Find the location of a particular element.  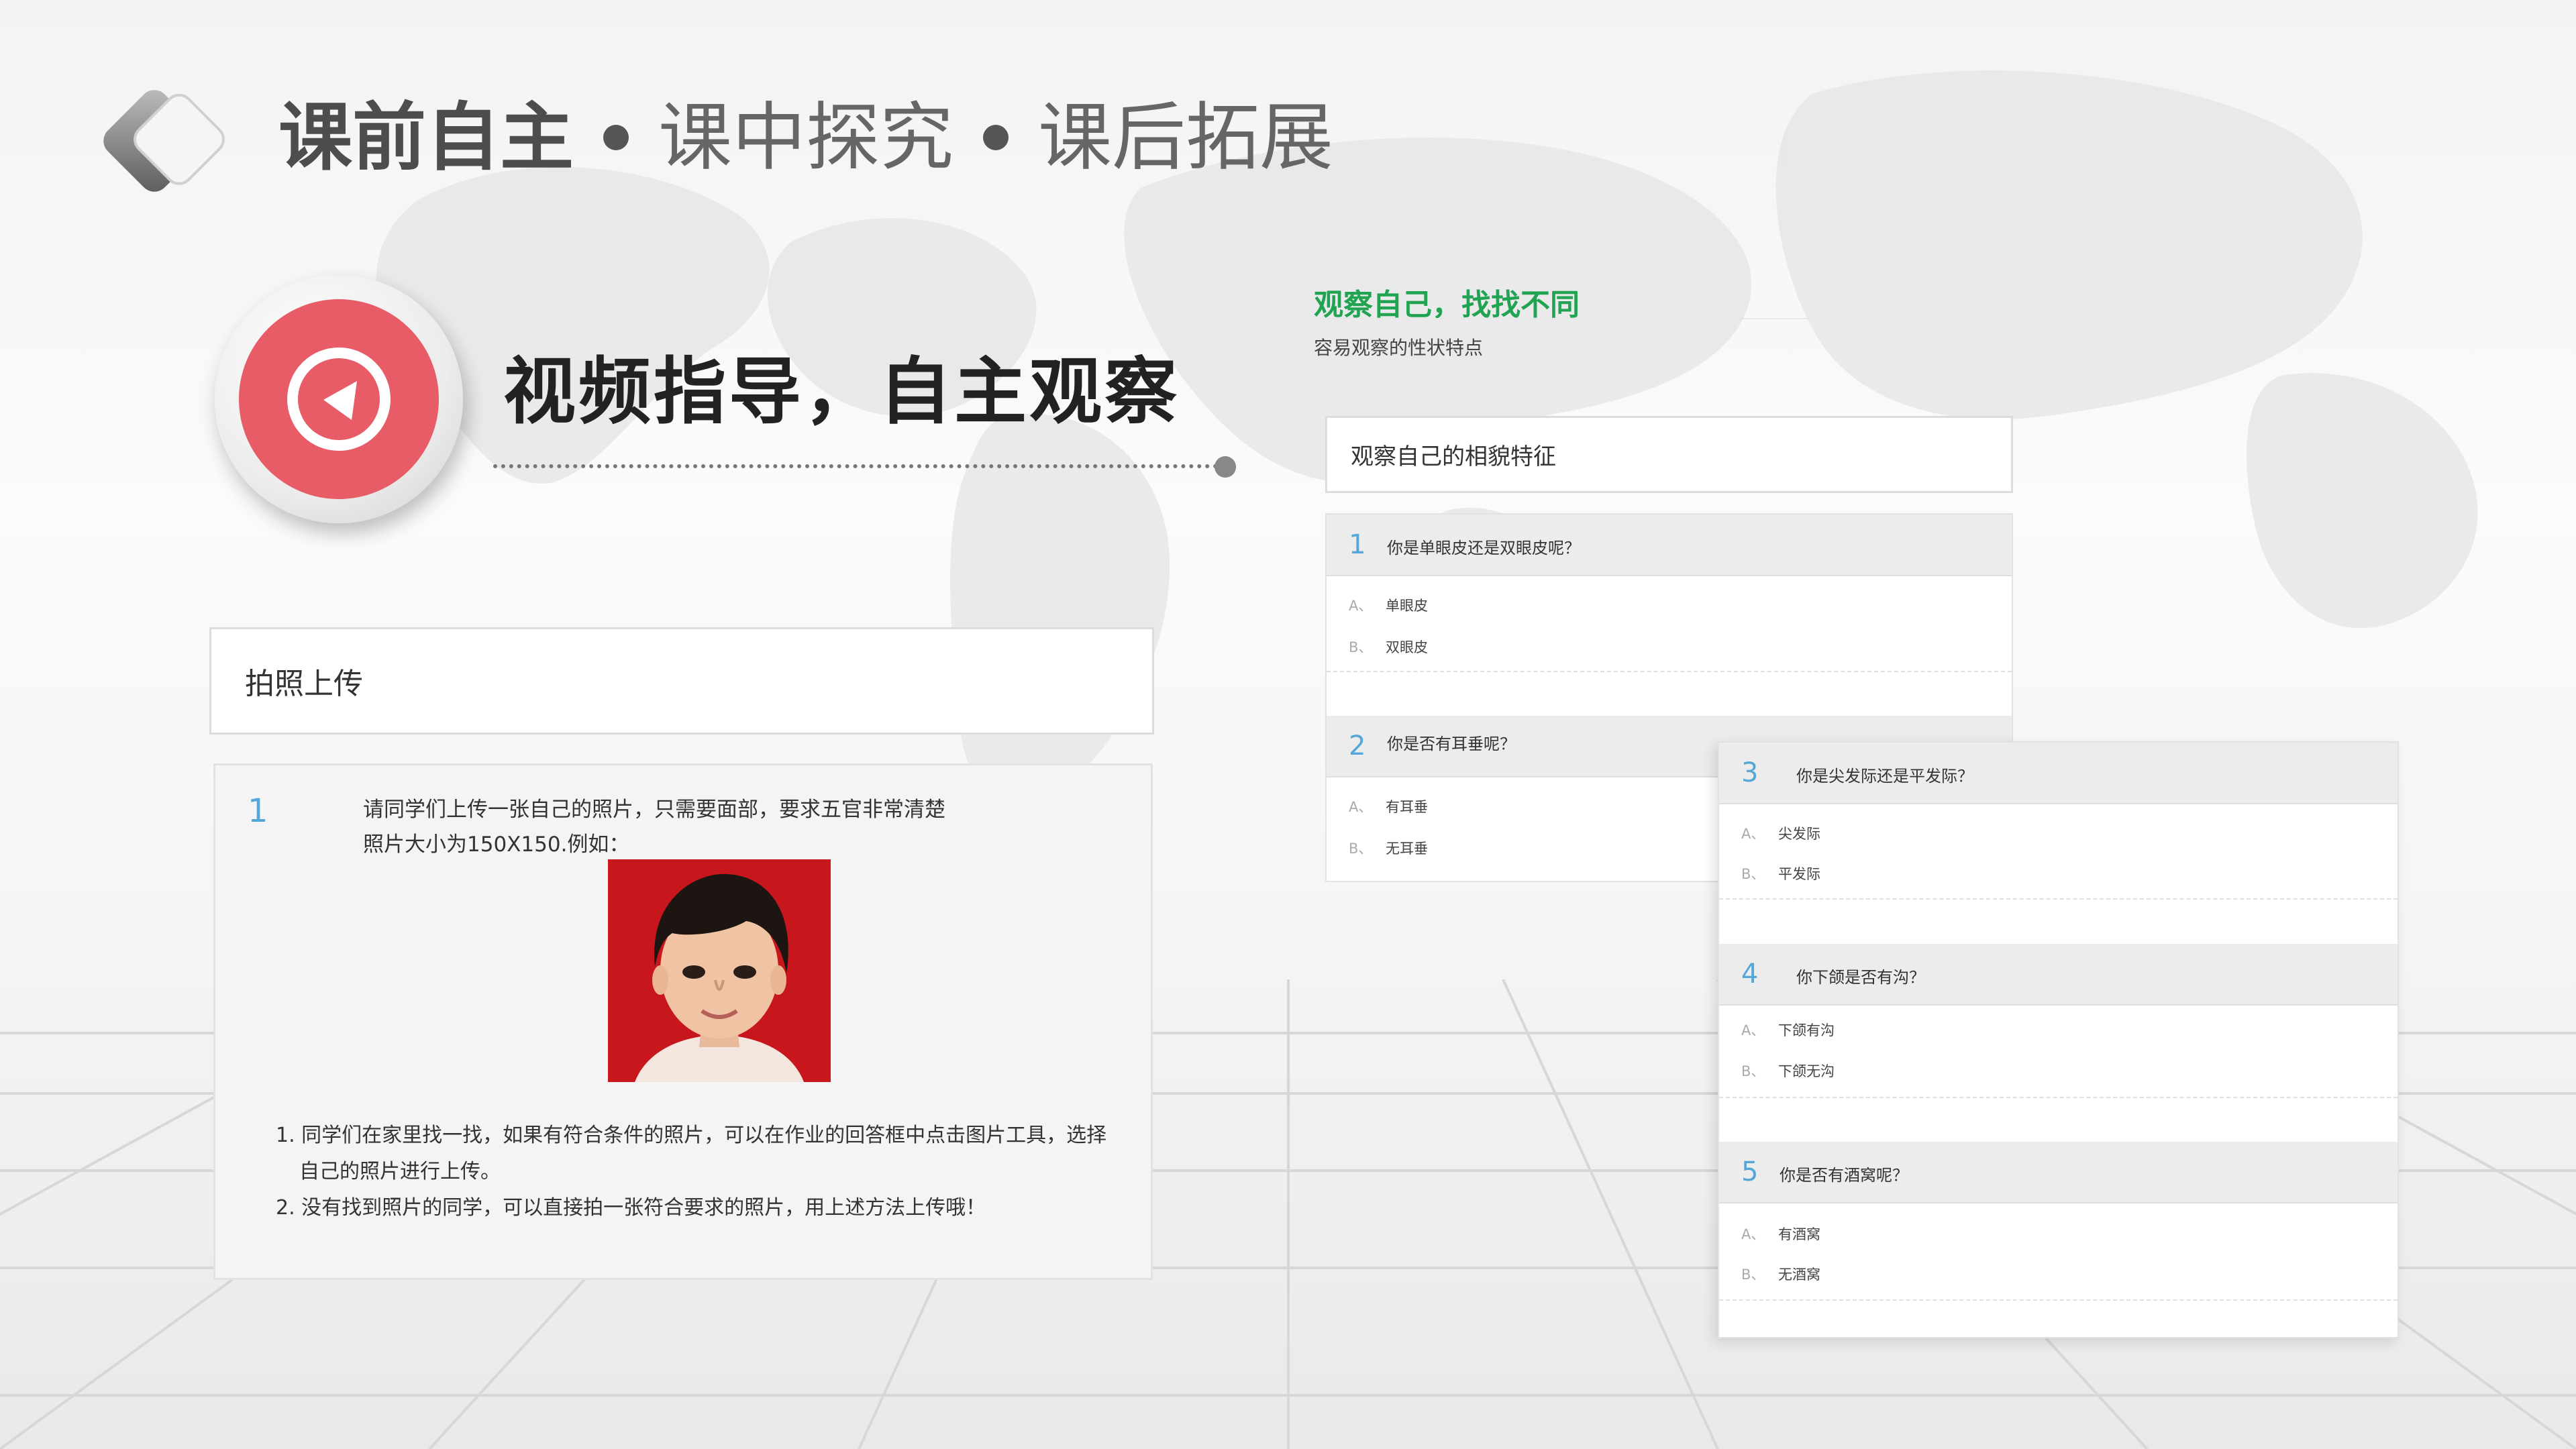

section-badge is located at coordinates (339, 399).